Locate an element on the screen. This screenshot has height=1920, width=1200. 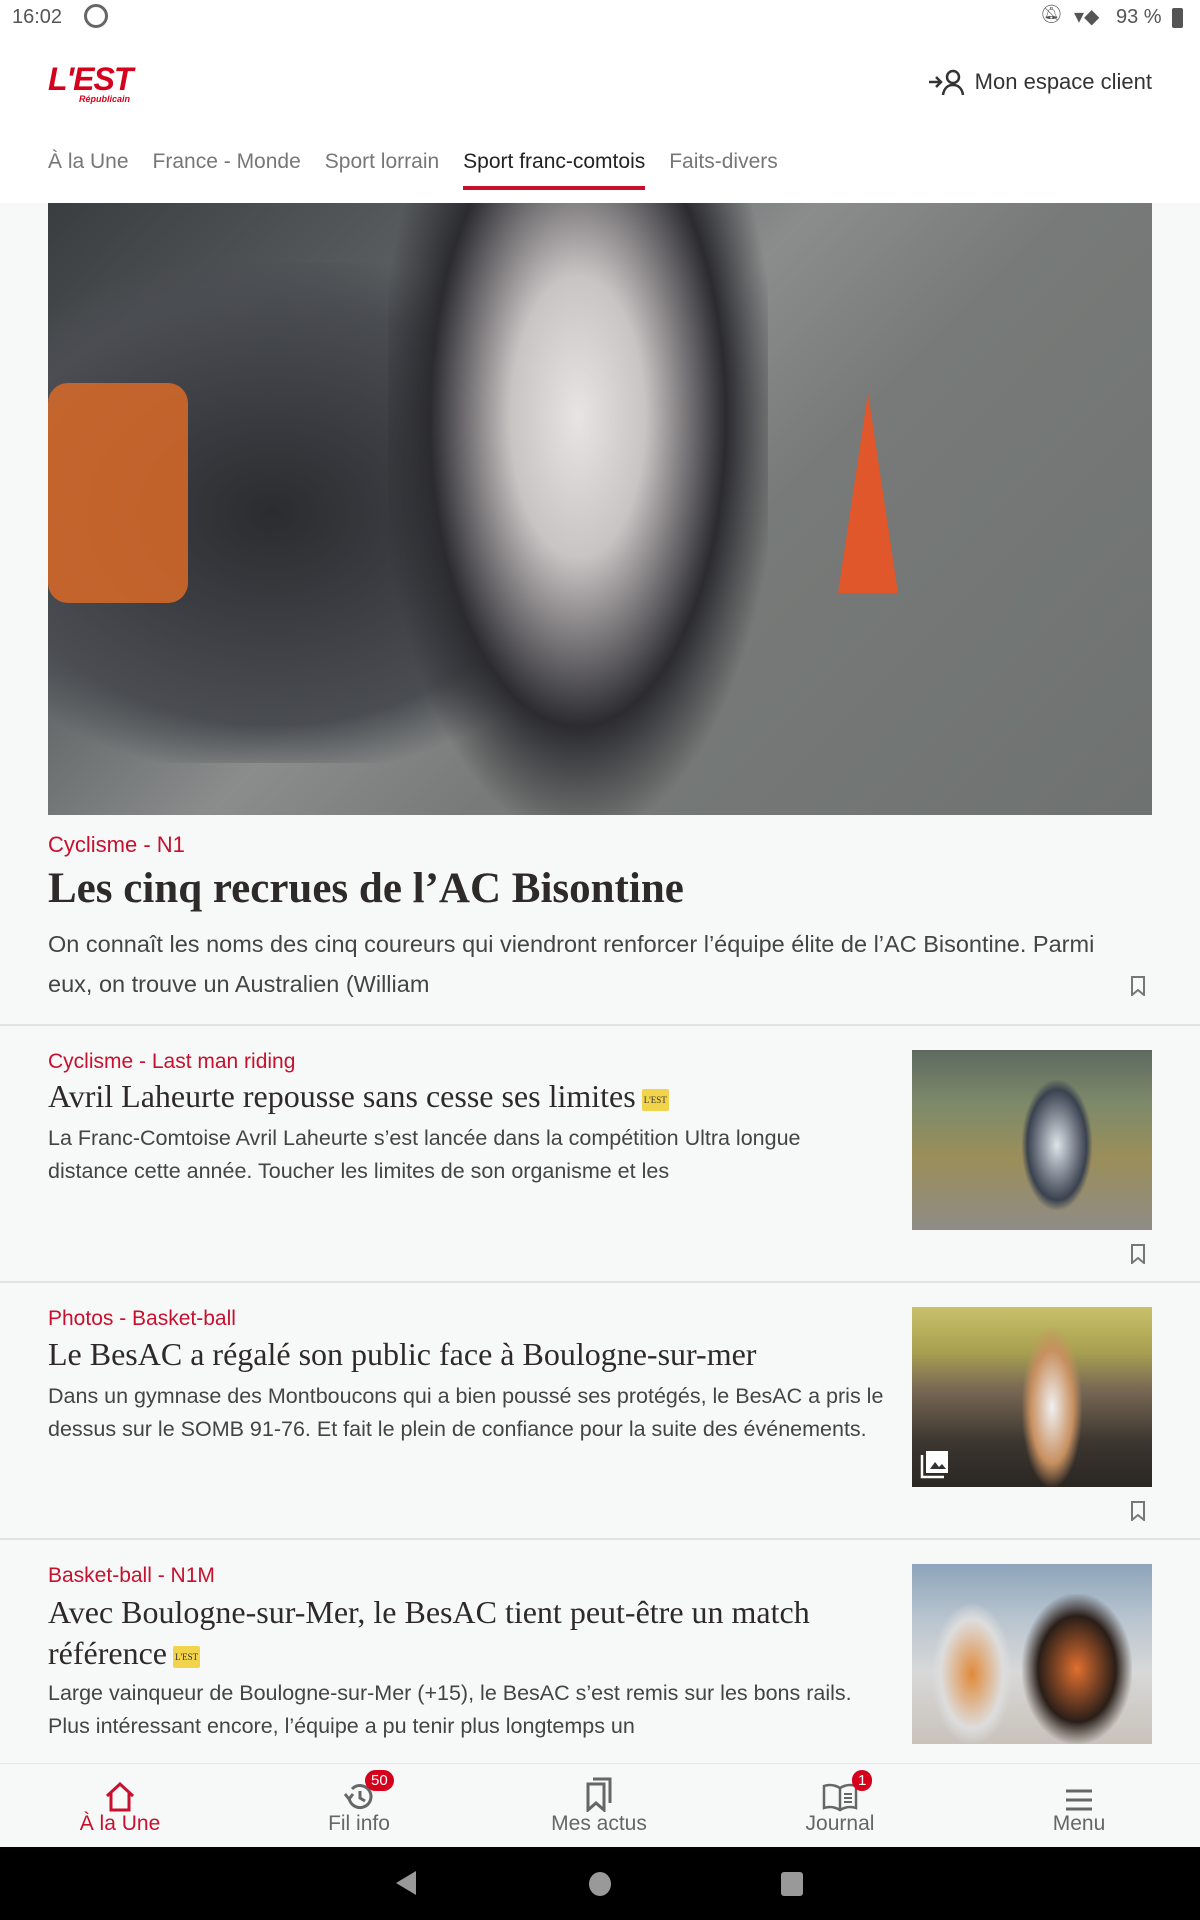
menu-icon is located at coordinates (1079, 1800).